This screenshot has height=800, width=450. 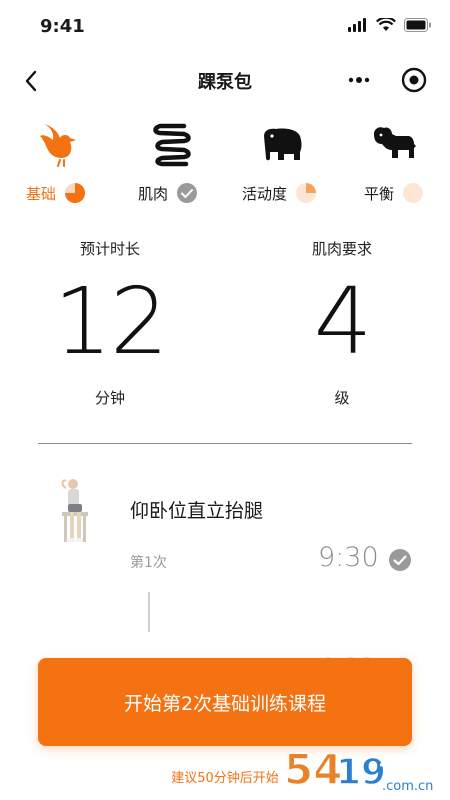 I want to click on mobility-progress-pie-icon, so click(x=306, y=193).